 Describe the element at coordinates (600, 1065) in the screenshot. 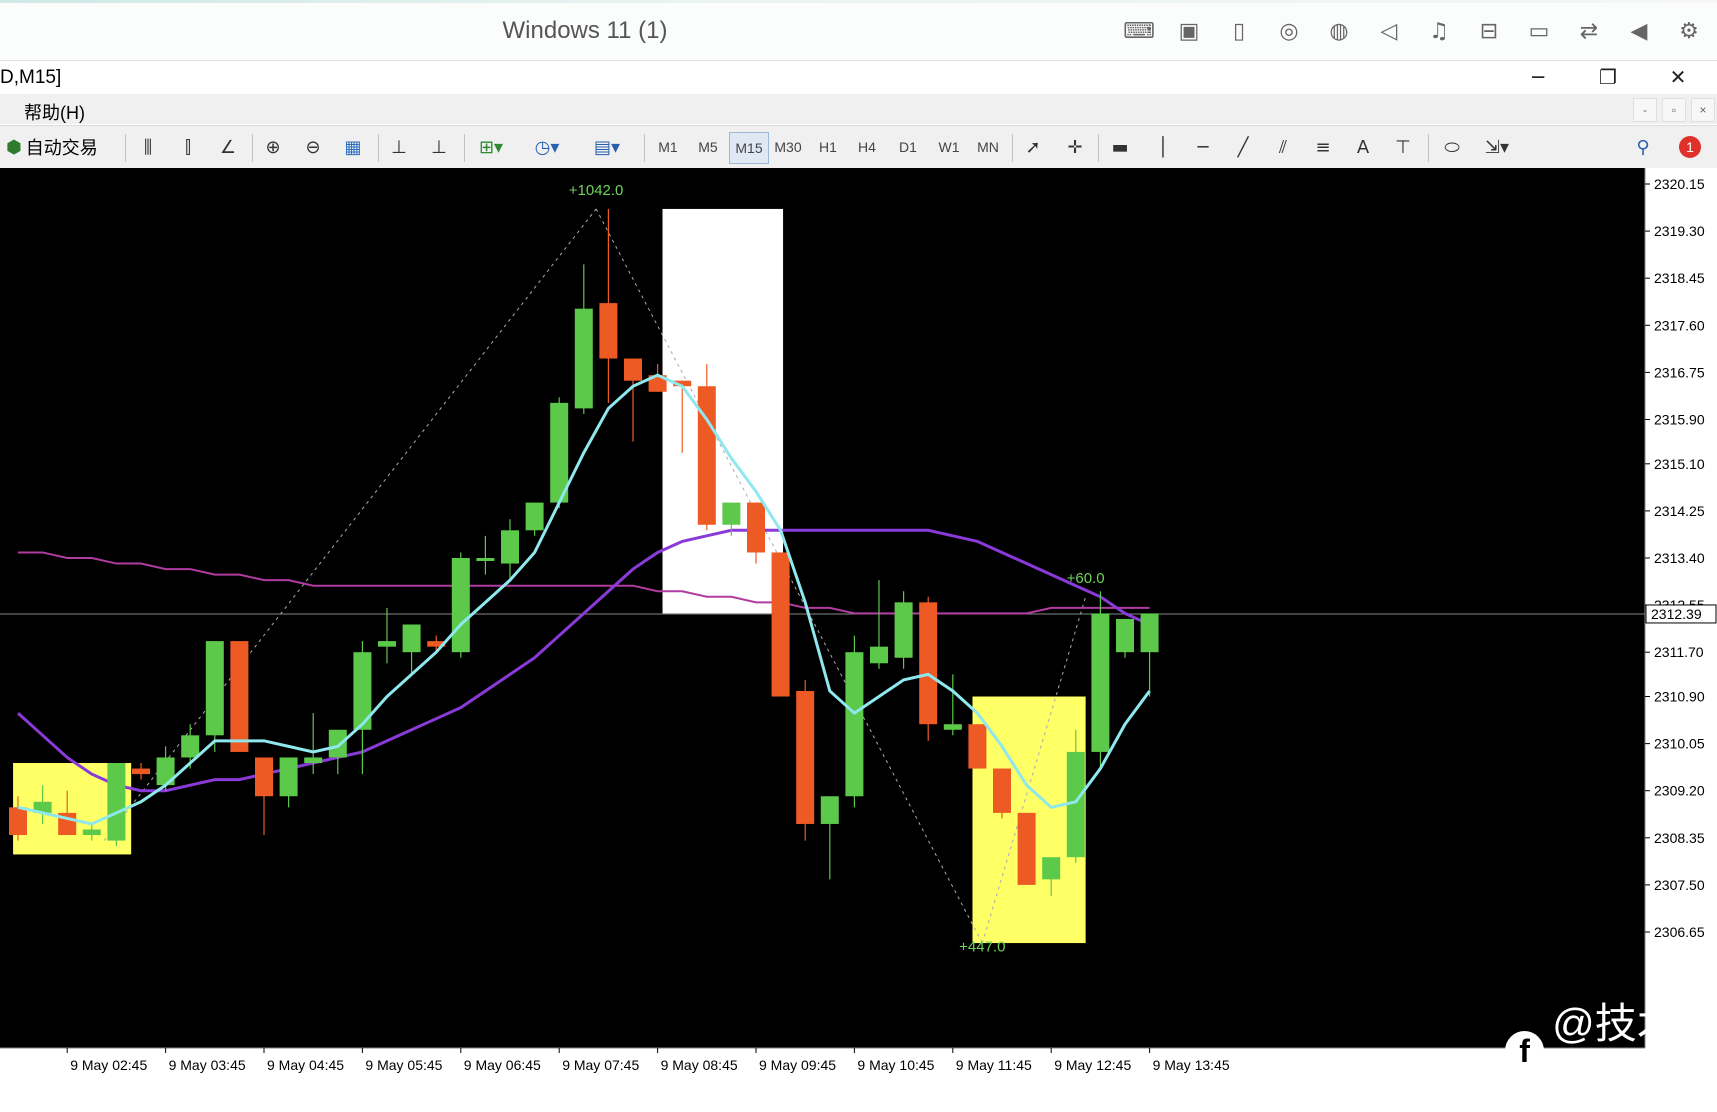

I see `time-tick-label: 9 May 07:45` at that location.